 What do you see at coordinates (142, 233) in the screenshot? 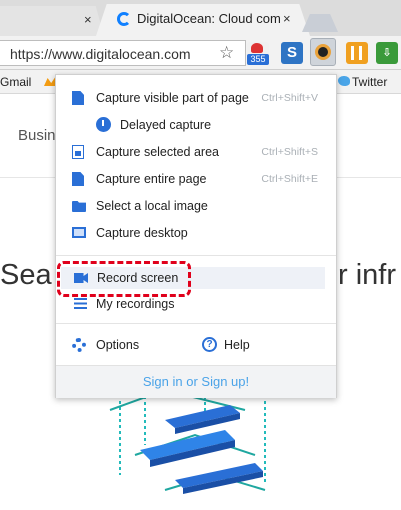
I see `menu-item-label: Capture desktop` at bounding box center [142, 233].